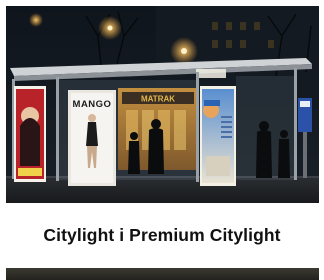 Image resolution: width=324 pixels, height=280 pixels. I want to click on next-card-image-edge, so click(162, 274).